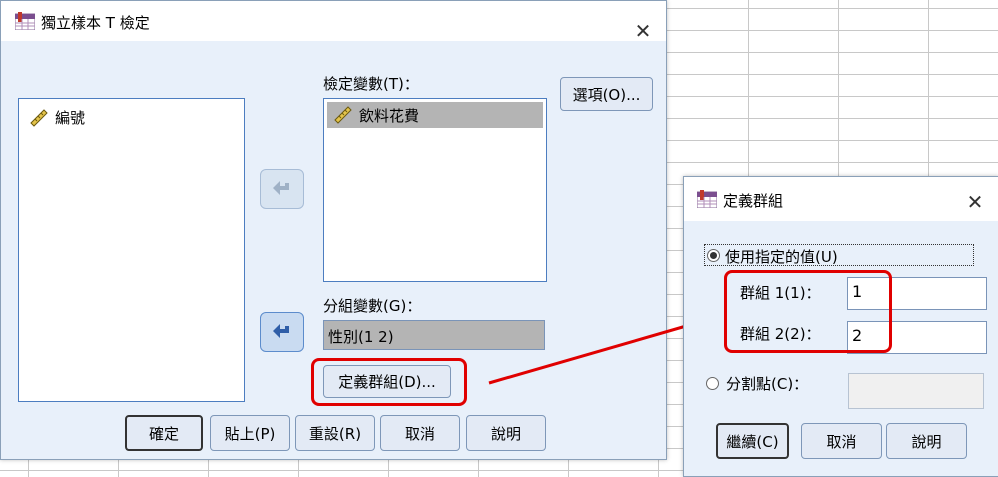  I want to click on dialog-title: 定義群組, so click(753, 201).